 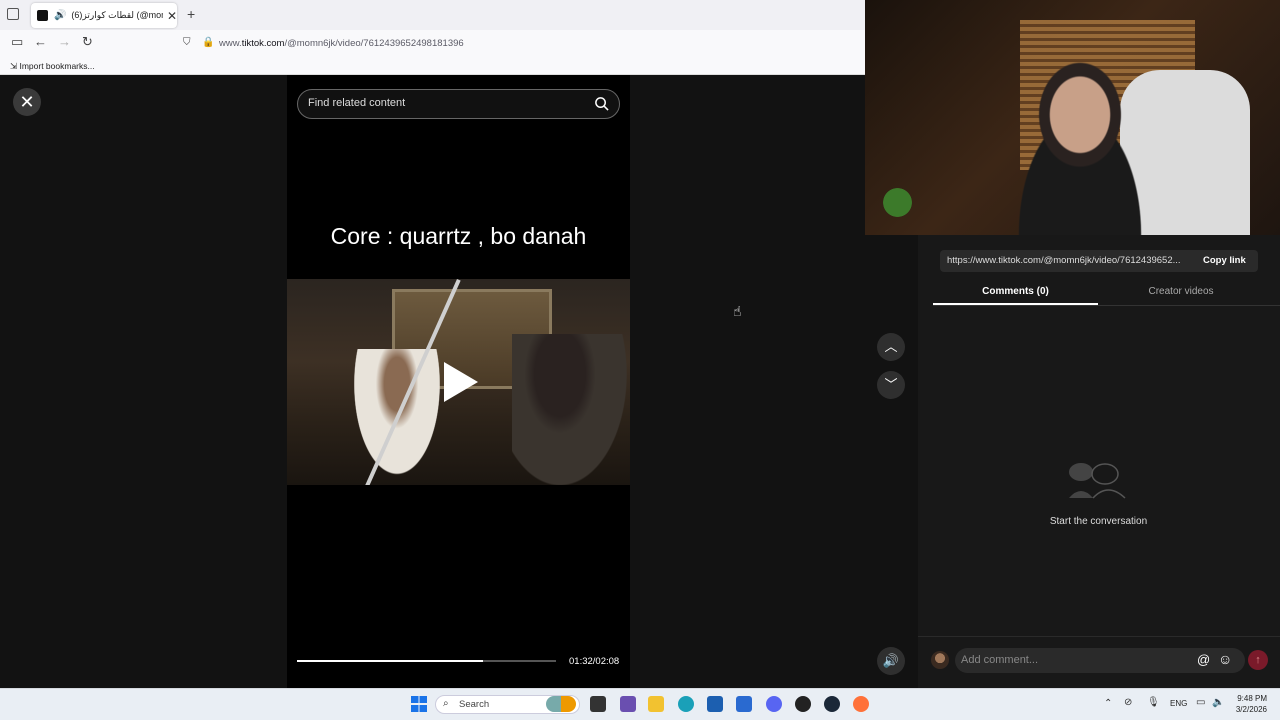 I want to click on hand-cursor-icon: ☝, so click(x=737, y=311).